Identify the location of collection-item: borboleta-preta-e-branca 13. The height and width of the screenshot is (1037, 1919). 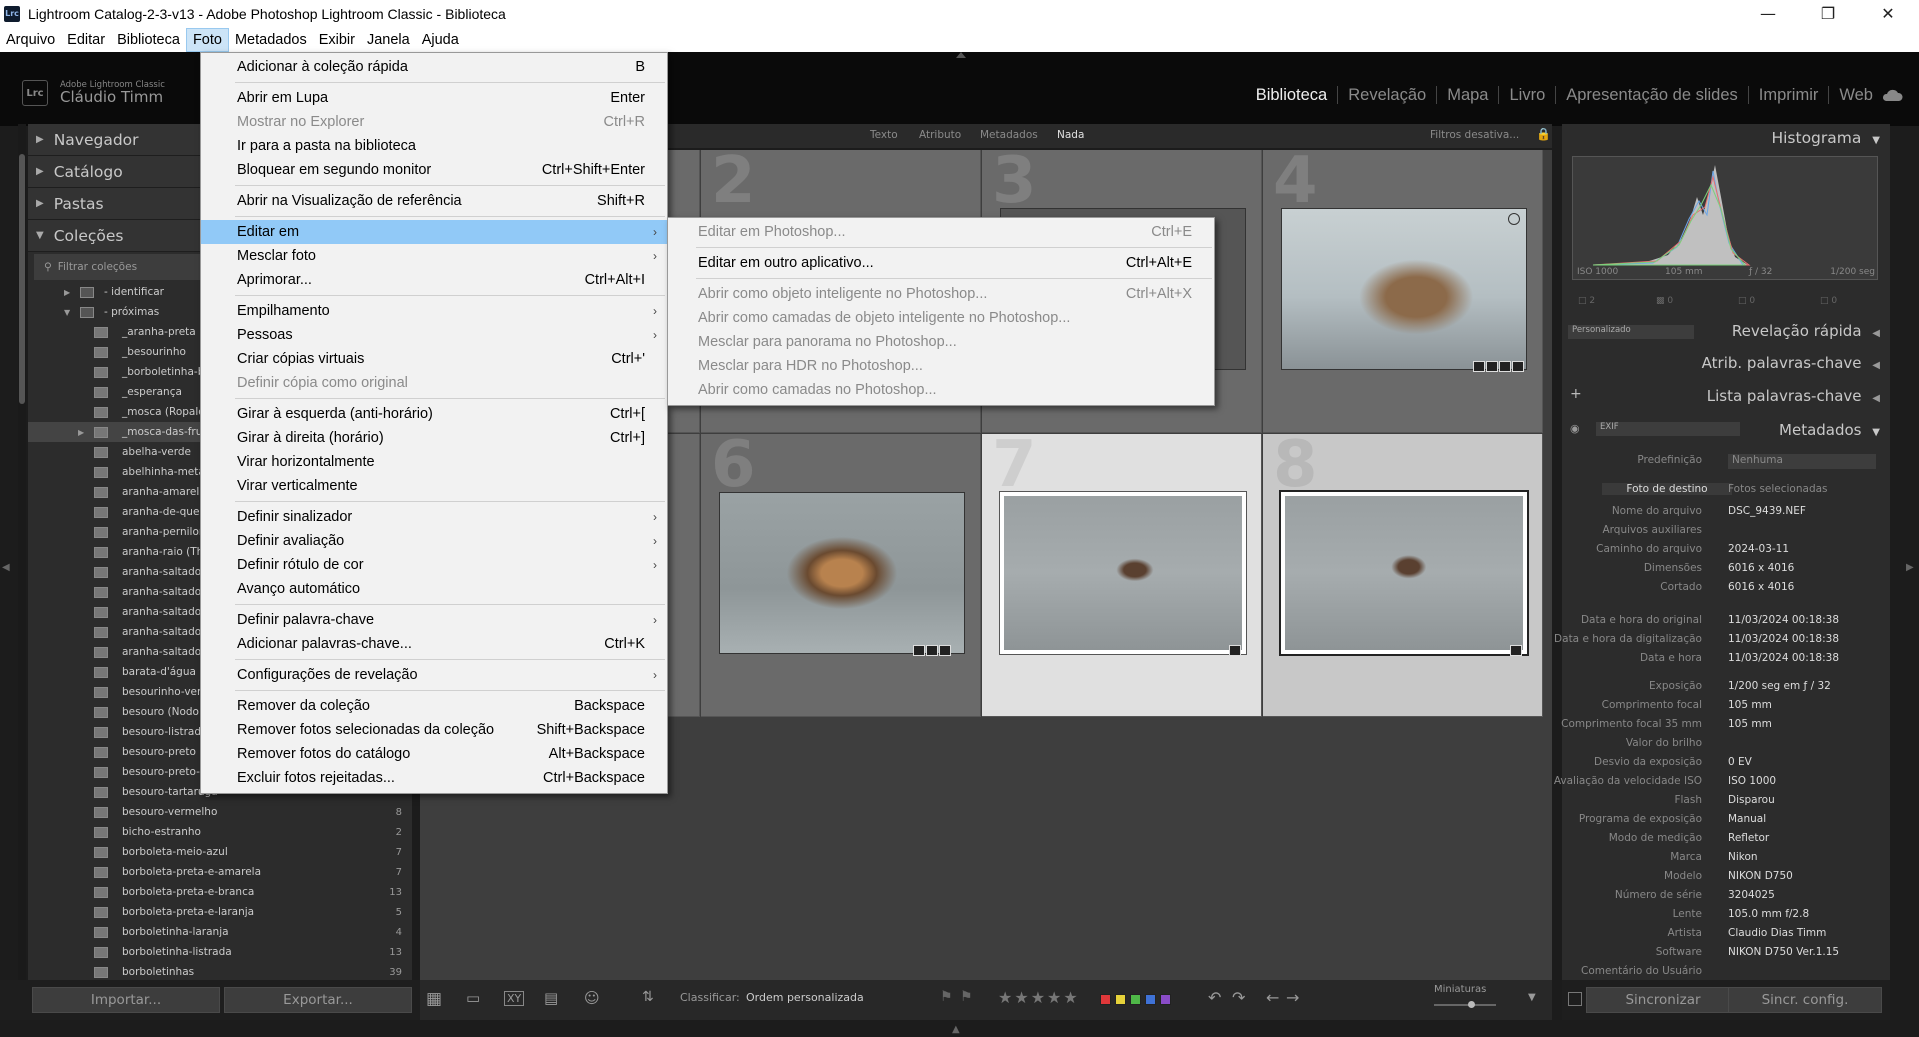
(220, 892).